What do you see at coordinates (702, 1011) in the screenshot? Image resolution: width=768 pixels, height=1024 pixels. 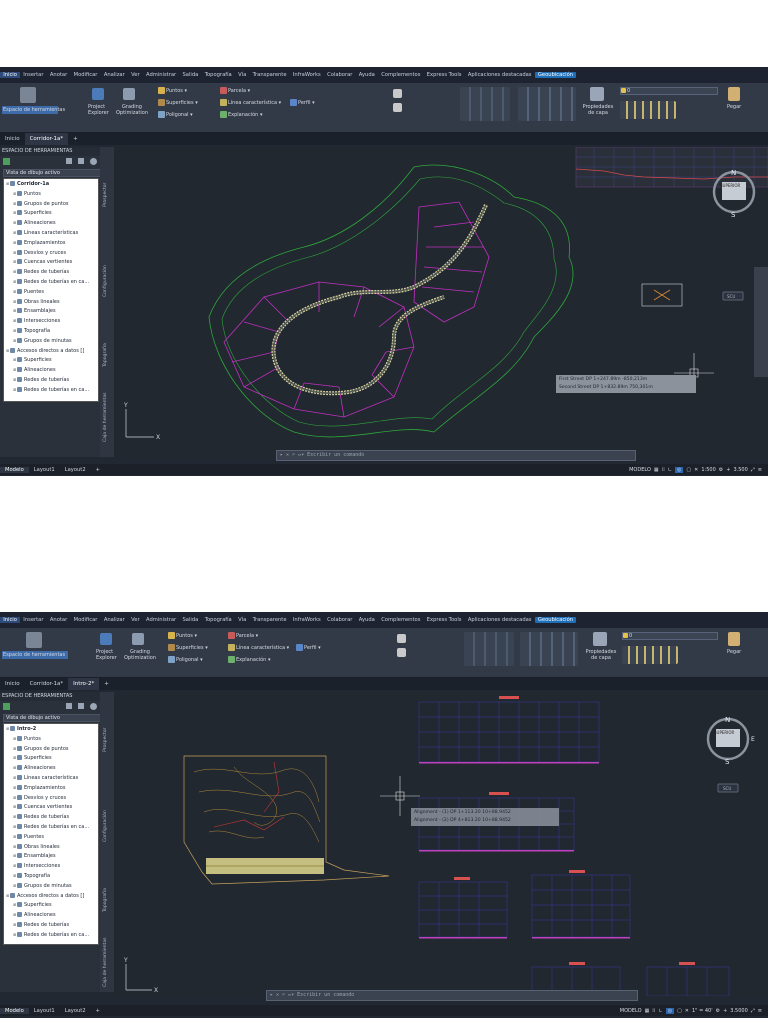 I see `annotation-scale: 1" = 40'` at bounding box center [702, 1011].